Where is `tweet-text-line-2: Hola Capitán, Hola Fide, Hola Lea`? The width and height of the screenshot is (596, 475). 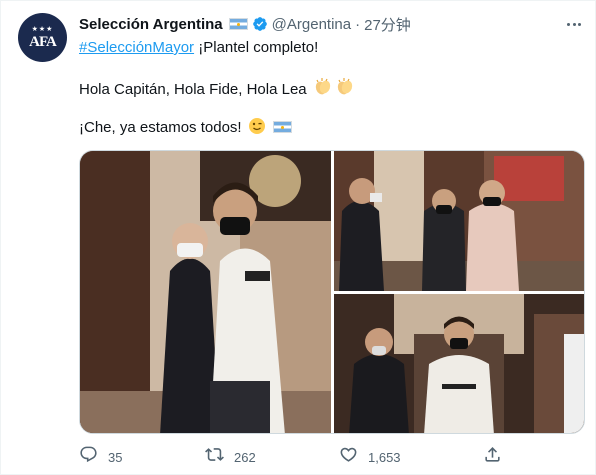
tweet-text-line-2: Hola Capitán, Hola Fide, Hola Lea is located at coordinates (217, 90).